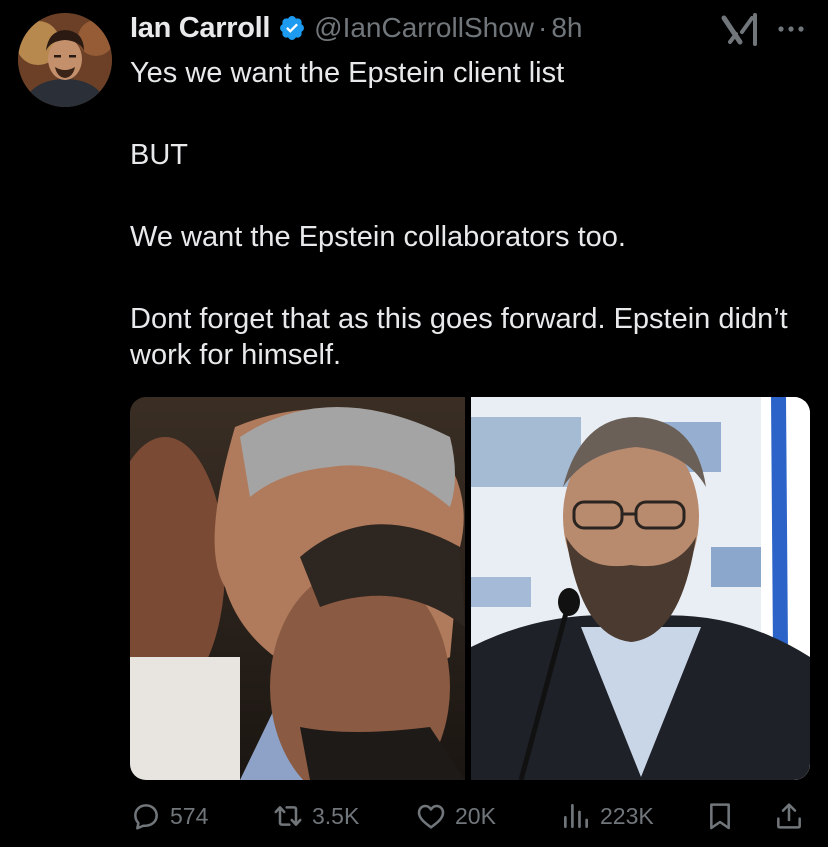  What do you see at coordinates (791, 29) in the screenshot?
I see `more-icon` at bounding box center [791, 29].